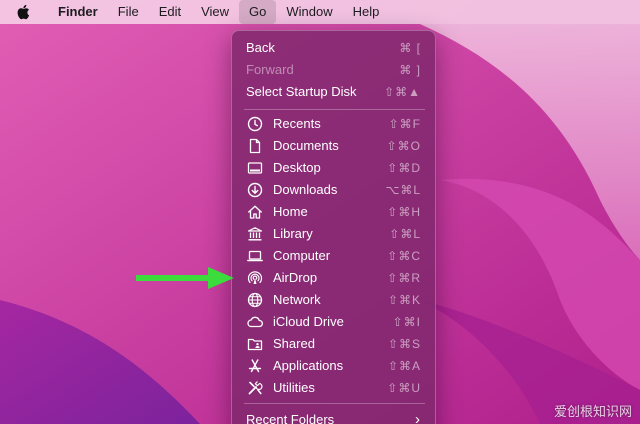  Describe the element at coordinates (404, 124) in the screenshot. I see `shortcut-label: ⇧⌘F` at that location.